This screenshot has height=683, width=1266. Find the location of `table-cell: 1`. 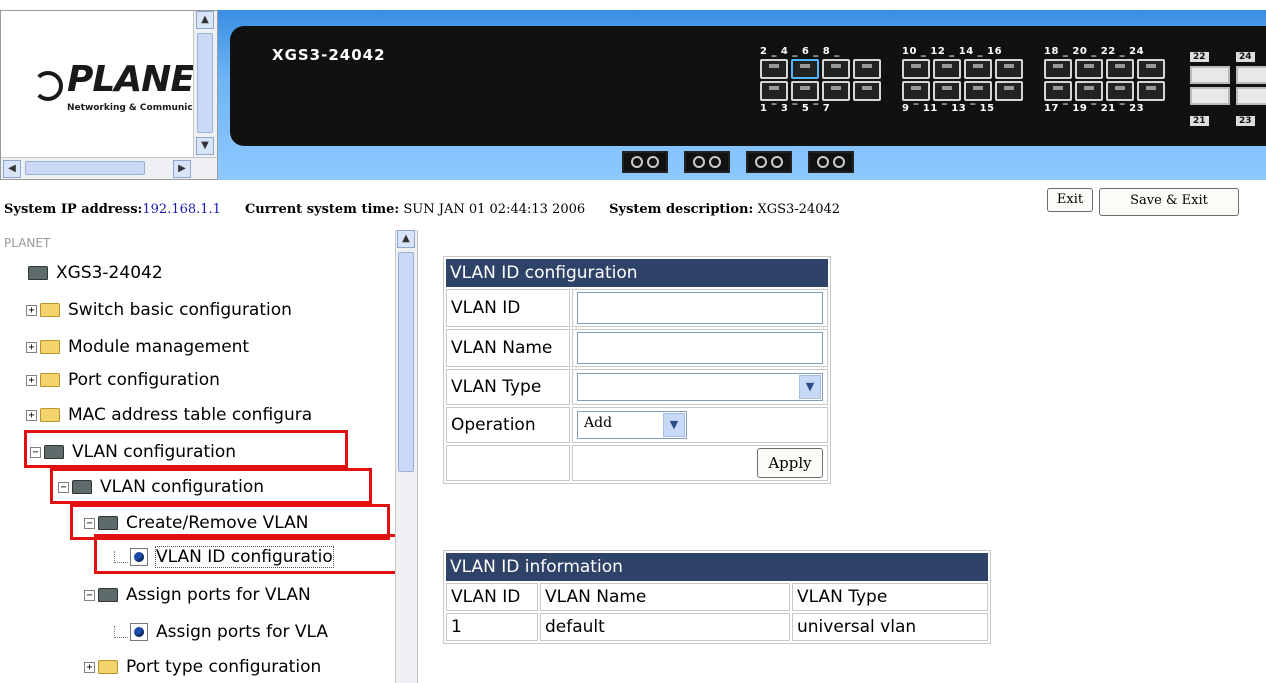

table-cell: 1 is located at coordinates (492, 627).